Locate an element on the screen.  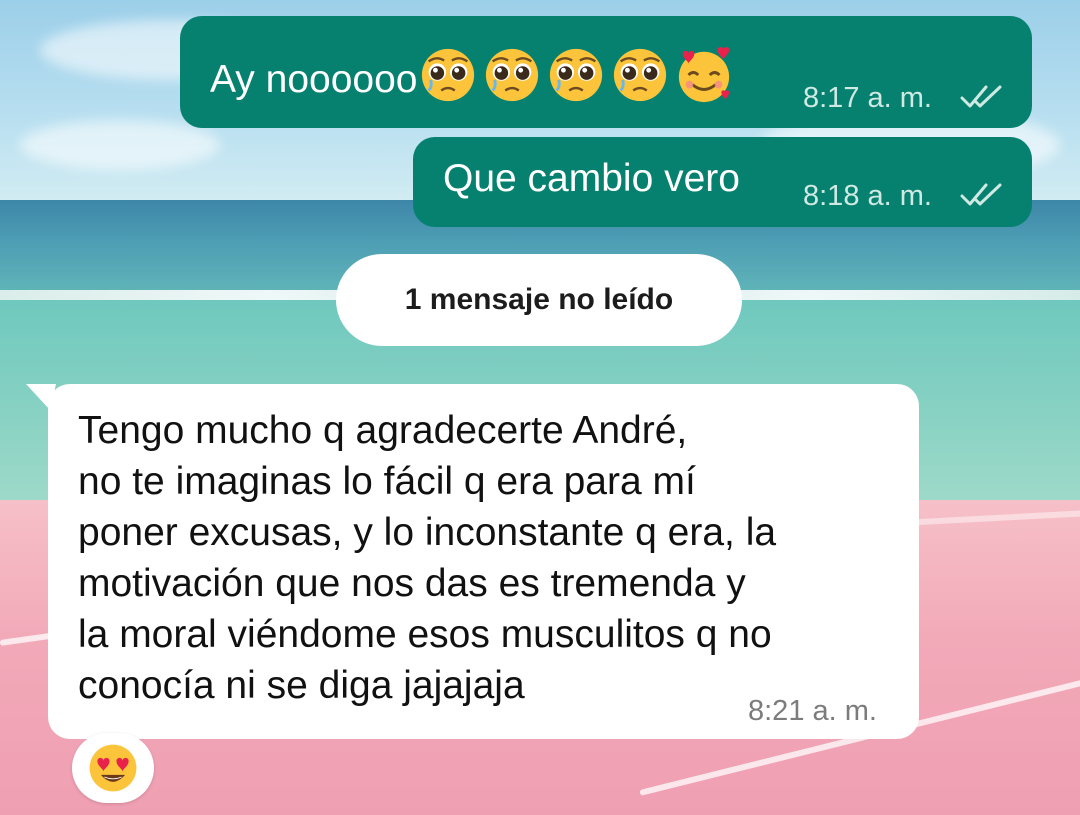
message-text: Ay noooooo is located at coordinates (471, 75).